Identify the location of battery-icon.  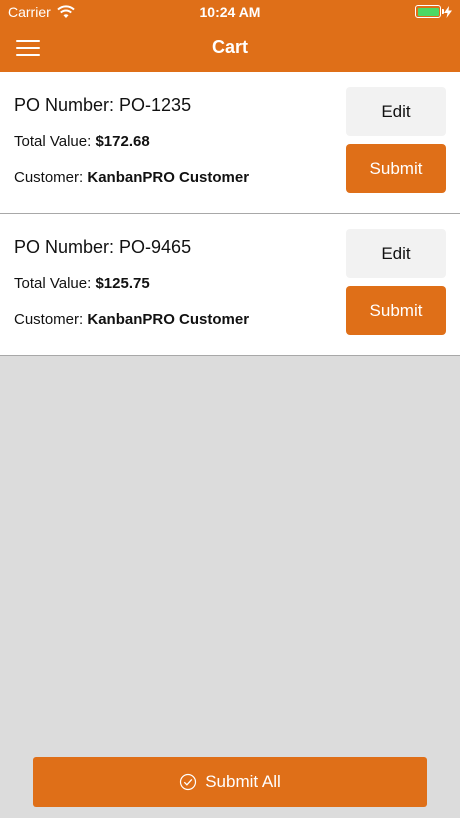
(429, 11).